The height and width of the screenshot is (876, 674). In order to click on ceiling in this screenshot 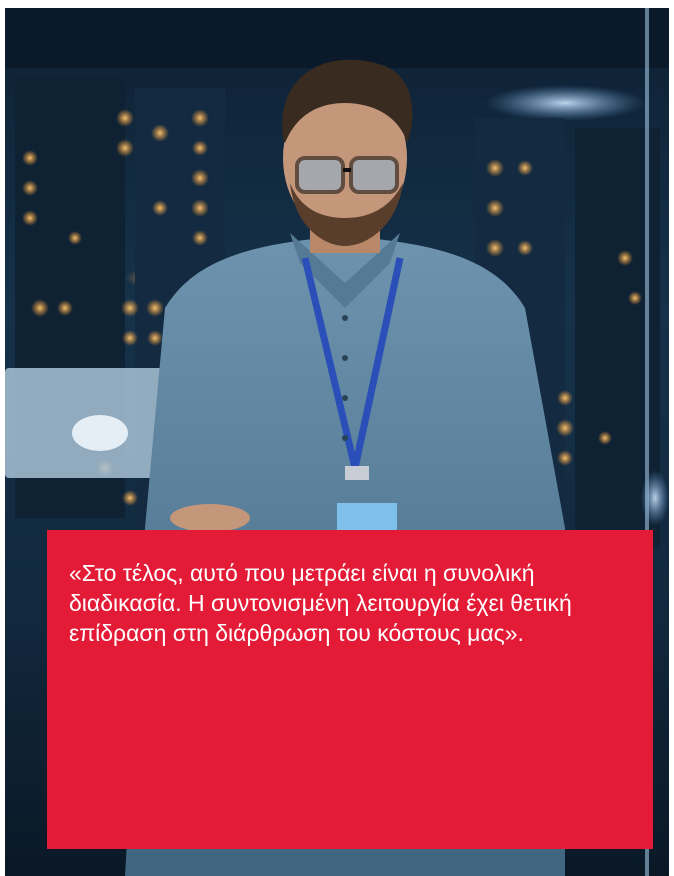, I will do `click(337, 38)`.